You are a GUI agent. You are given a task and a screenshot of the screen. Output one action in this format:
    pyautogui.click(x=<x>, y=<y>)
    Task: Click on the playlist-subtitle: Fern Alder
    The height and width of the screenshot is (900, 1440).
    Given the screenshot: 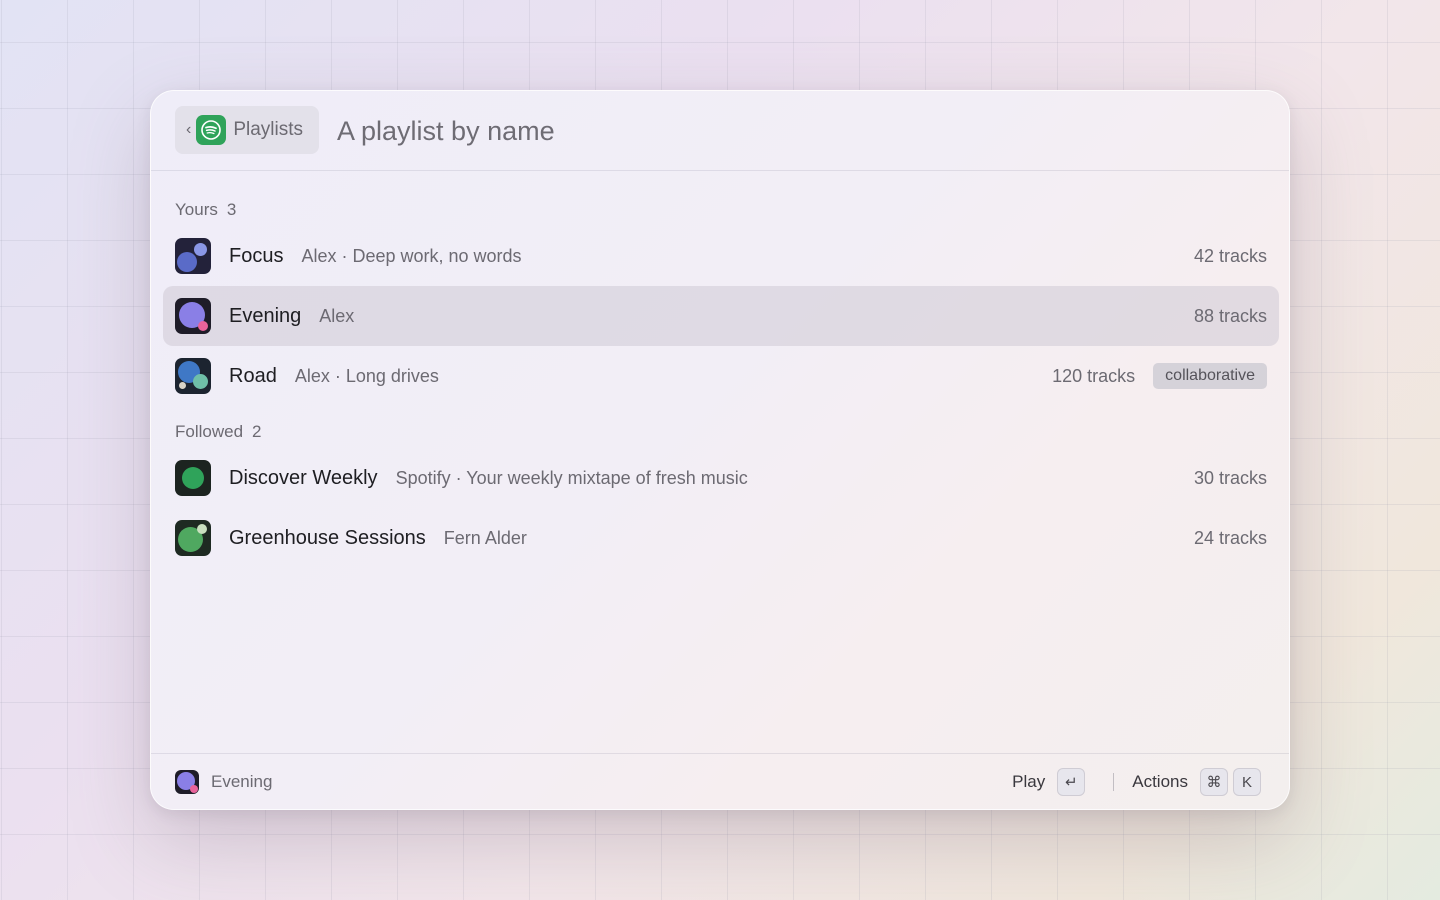 What is the action you would take?
    pyautogui.click(x=485, y=537)
    